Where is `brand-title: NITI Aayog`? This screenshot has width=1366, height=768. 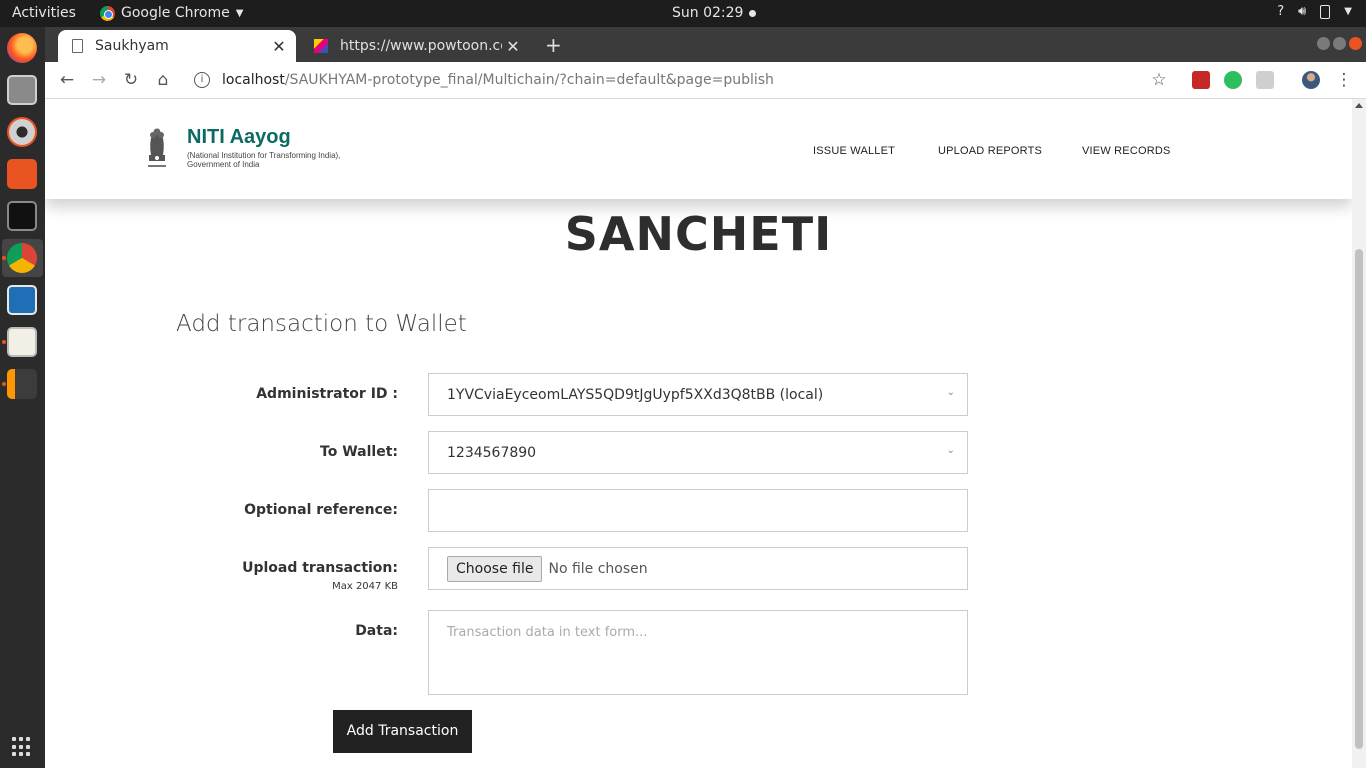 brand-title: NITI Aayog is located at coordinates (239, 137).